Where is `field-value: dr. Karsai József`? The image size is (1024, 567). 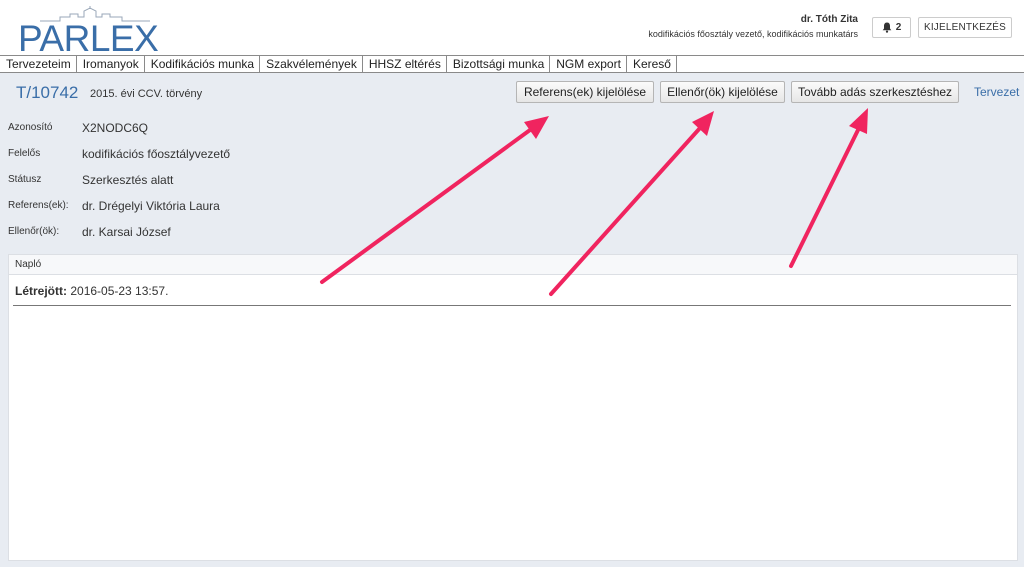 field-value: dr. Karsai József is located at coordinates (126, 232).